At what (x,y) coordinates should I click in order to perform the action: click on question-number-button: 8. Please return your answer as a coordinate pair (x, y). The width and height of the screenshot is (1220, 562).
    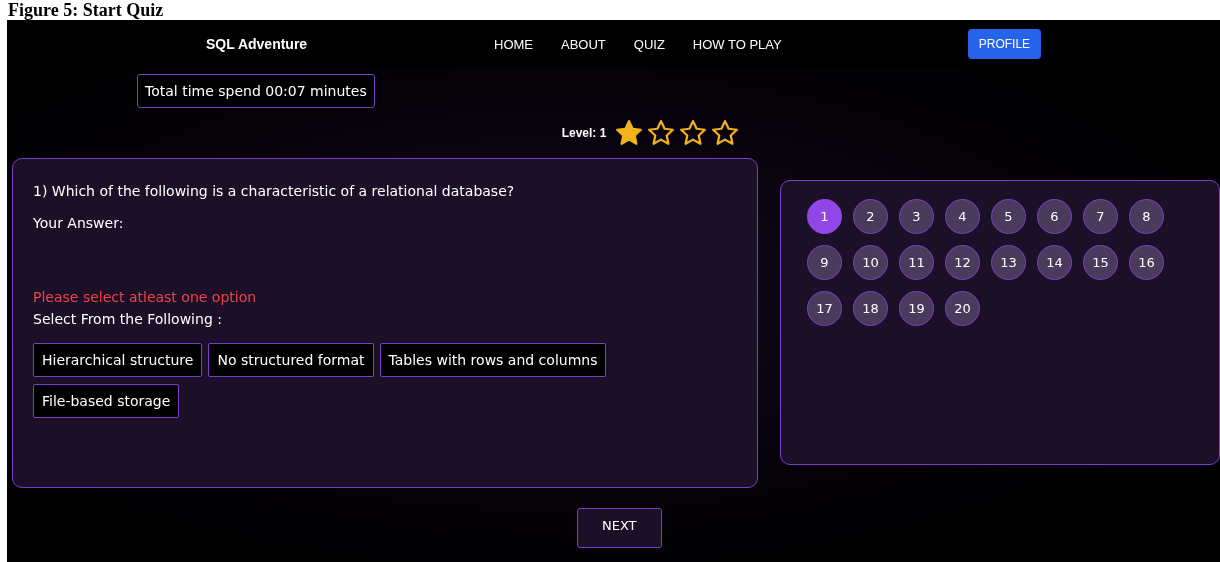
    Looking at the image, I should click on (1146, 216).